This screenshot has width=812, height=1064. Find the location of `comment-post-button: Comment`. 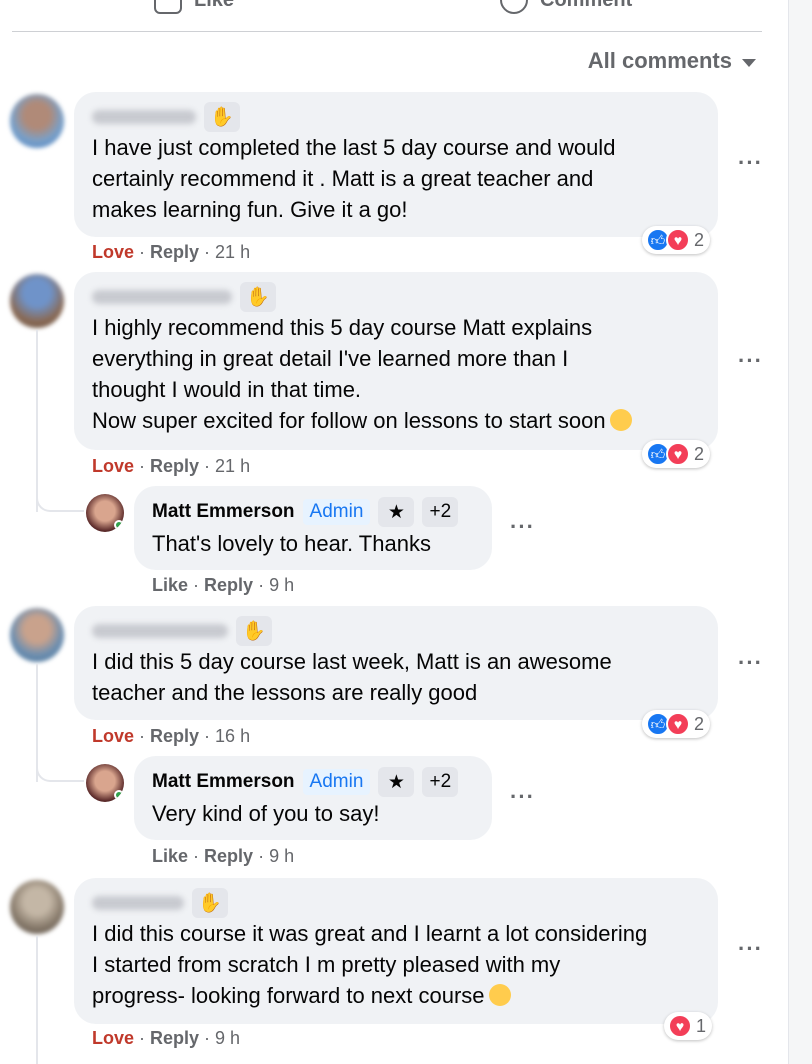

comment-post-button: Comment is located at coordinates (566, 7).